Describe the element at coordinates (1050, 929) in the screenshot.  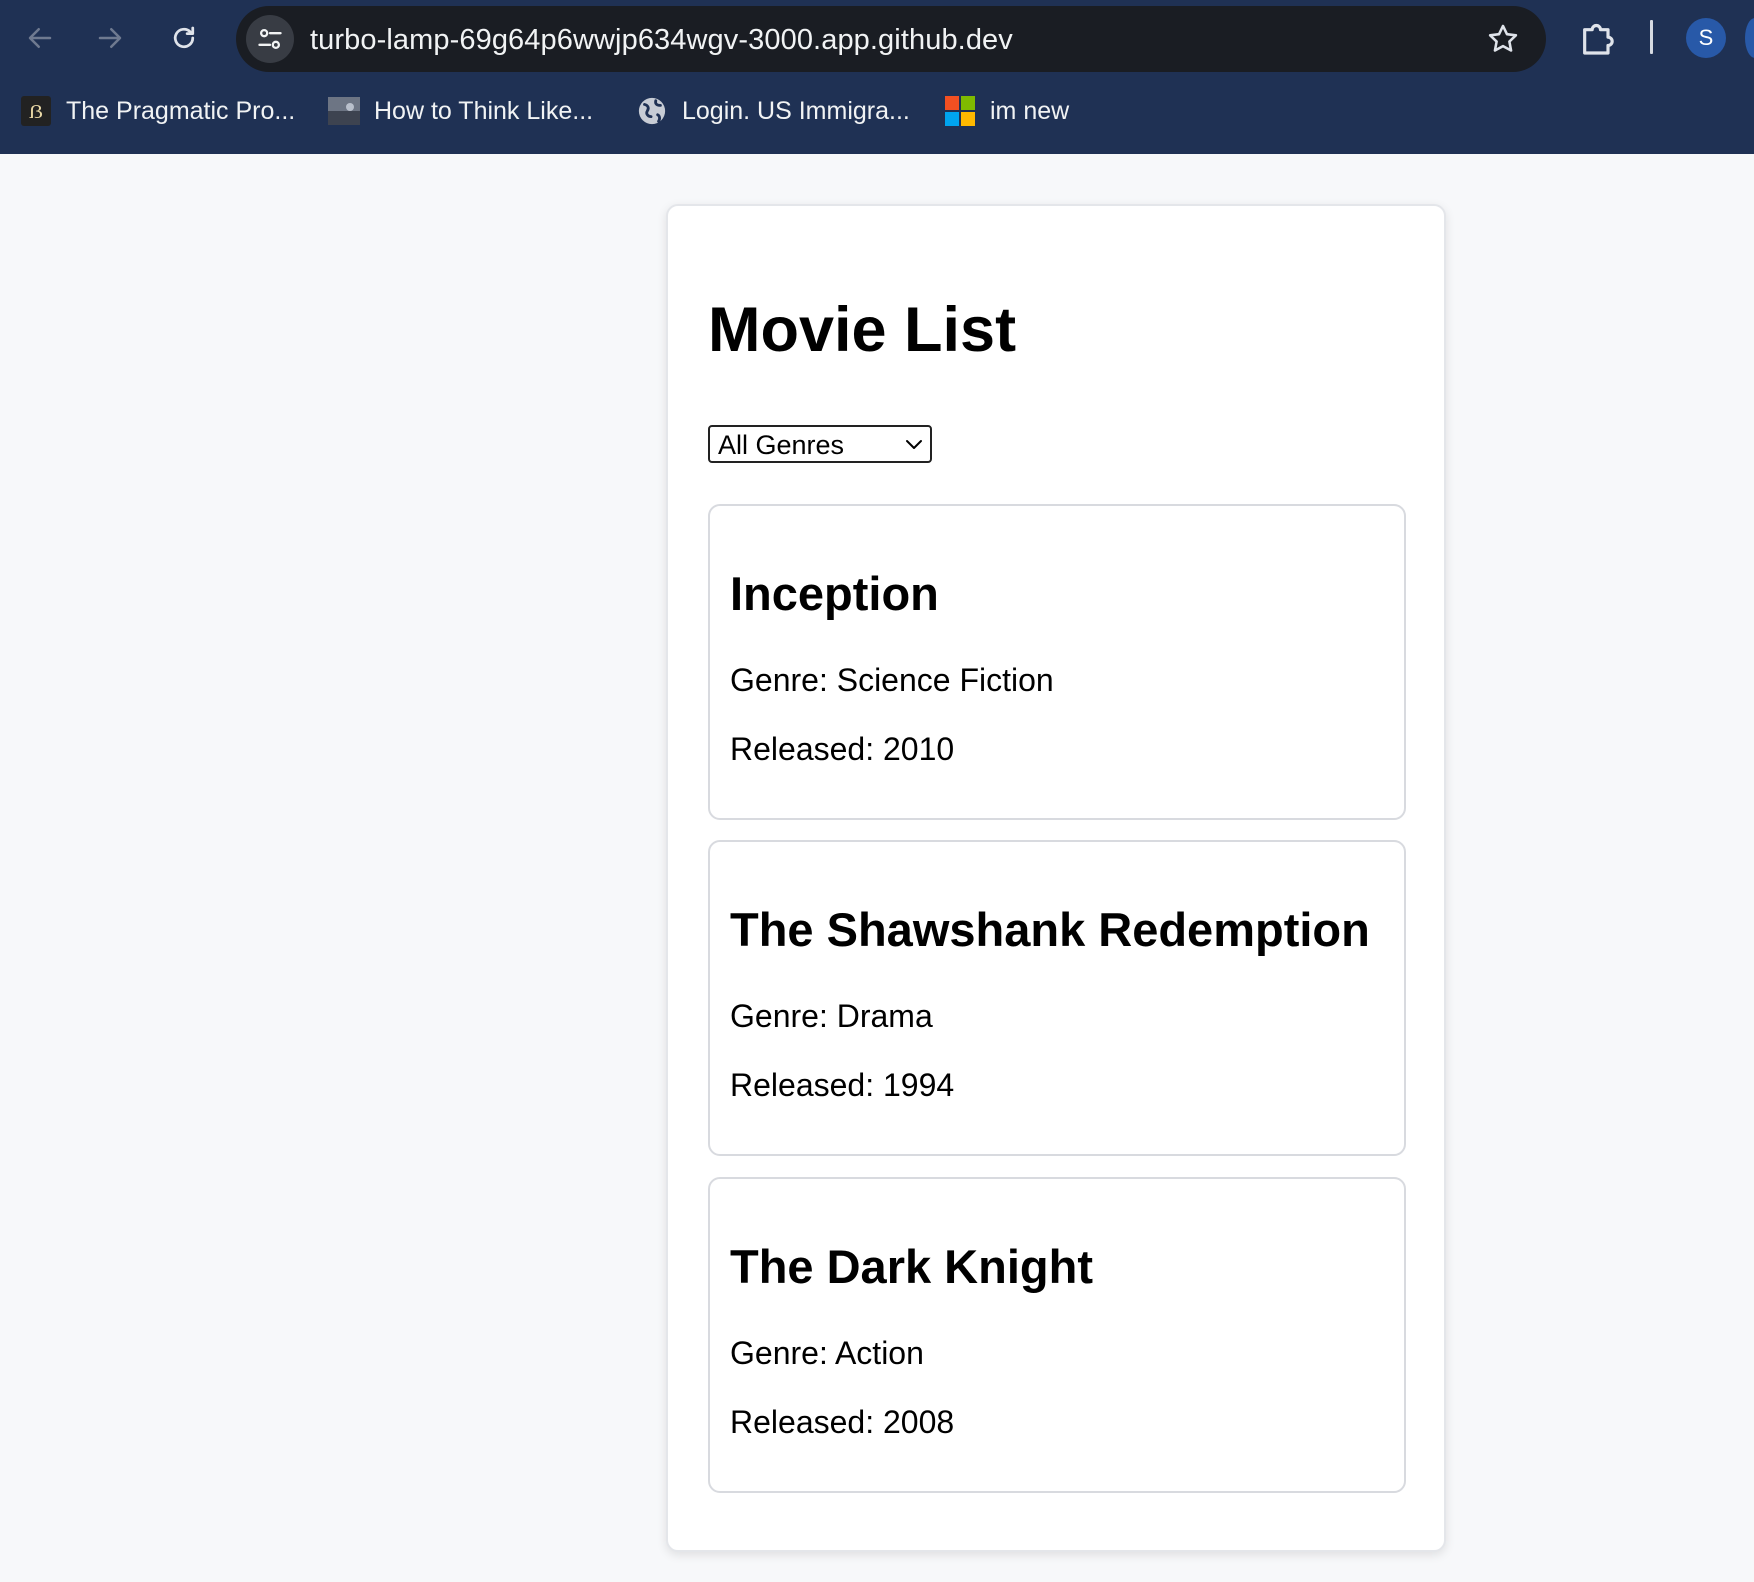
I see `movie-title: The Shawshank Redemption` at that location.